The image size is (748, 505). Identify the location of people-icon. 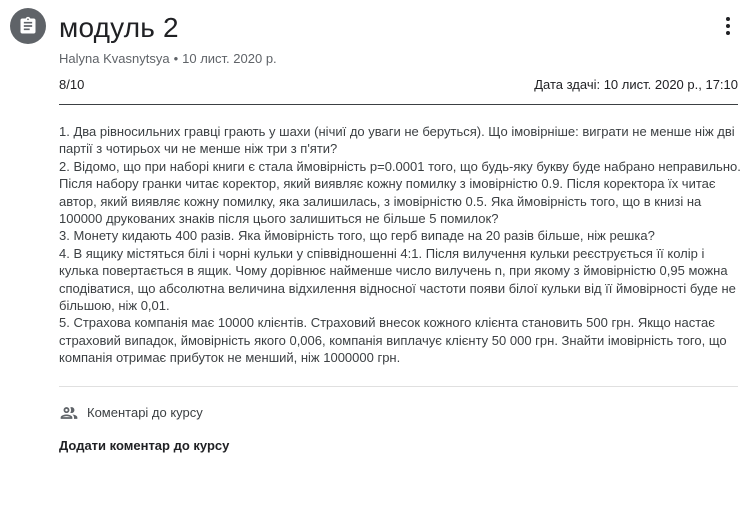
(69, 413).